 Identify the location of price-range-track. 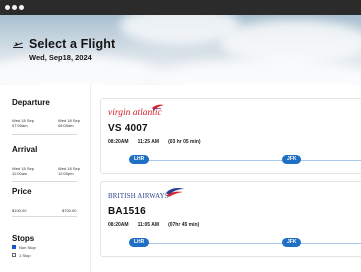
(44, 216).